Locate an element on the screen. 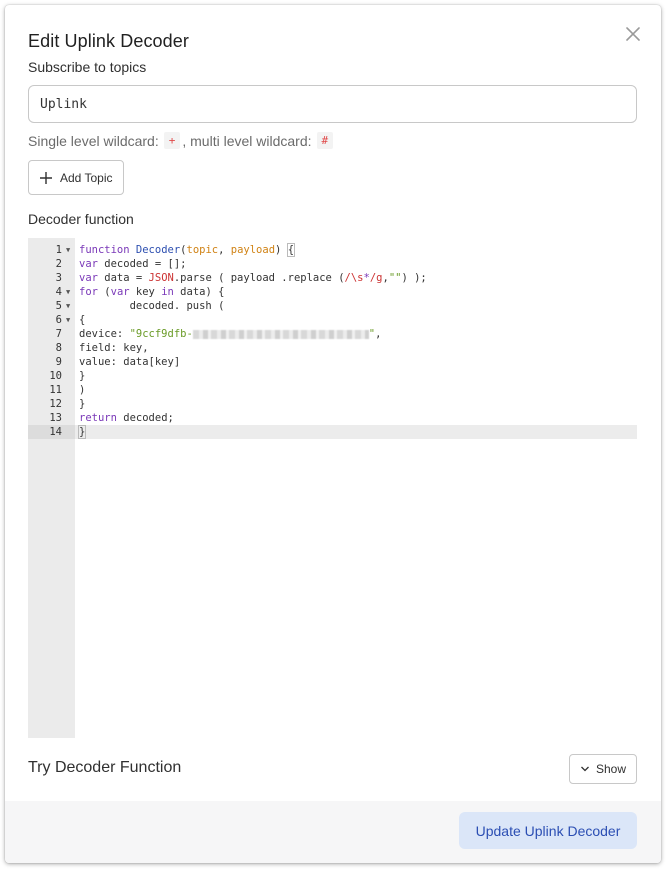 This screenshot has width=670, height=871. code-line: 7 device: "9ccf9dfb- ", is located at coordinates (332, 334).